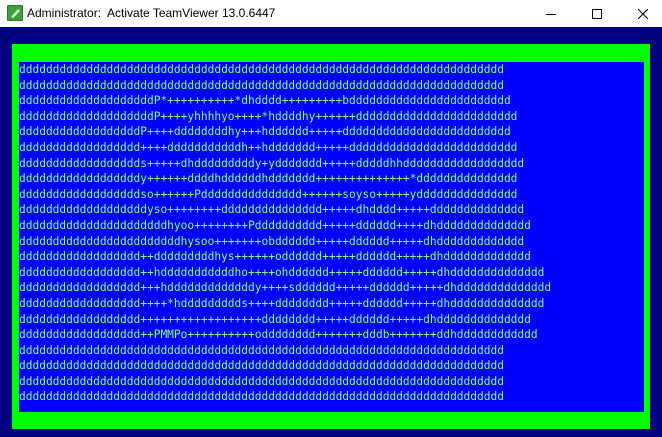 The image size is (662, 437). Describe the element at coordinates (15, 13) in the screenshot. I see `console-icon` at that location.